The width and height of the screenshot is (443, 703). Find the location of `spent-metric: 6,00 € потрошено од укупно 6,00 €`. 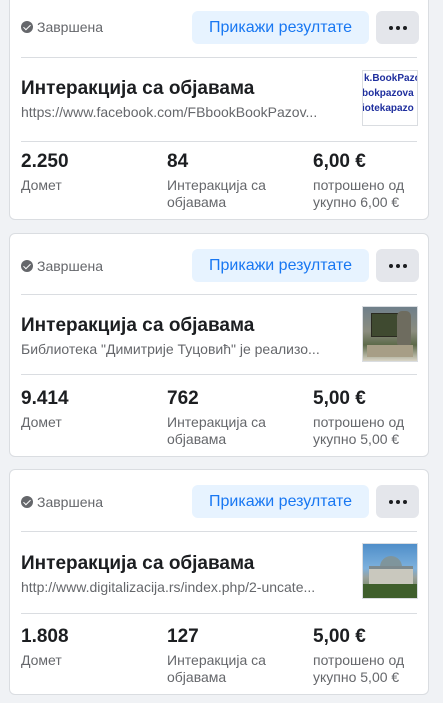

spent-metric: 6,00 € потрошено од укупно 6,00 € is located at coordinates (373, 181).